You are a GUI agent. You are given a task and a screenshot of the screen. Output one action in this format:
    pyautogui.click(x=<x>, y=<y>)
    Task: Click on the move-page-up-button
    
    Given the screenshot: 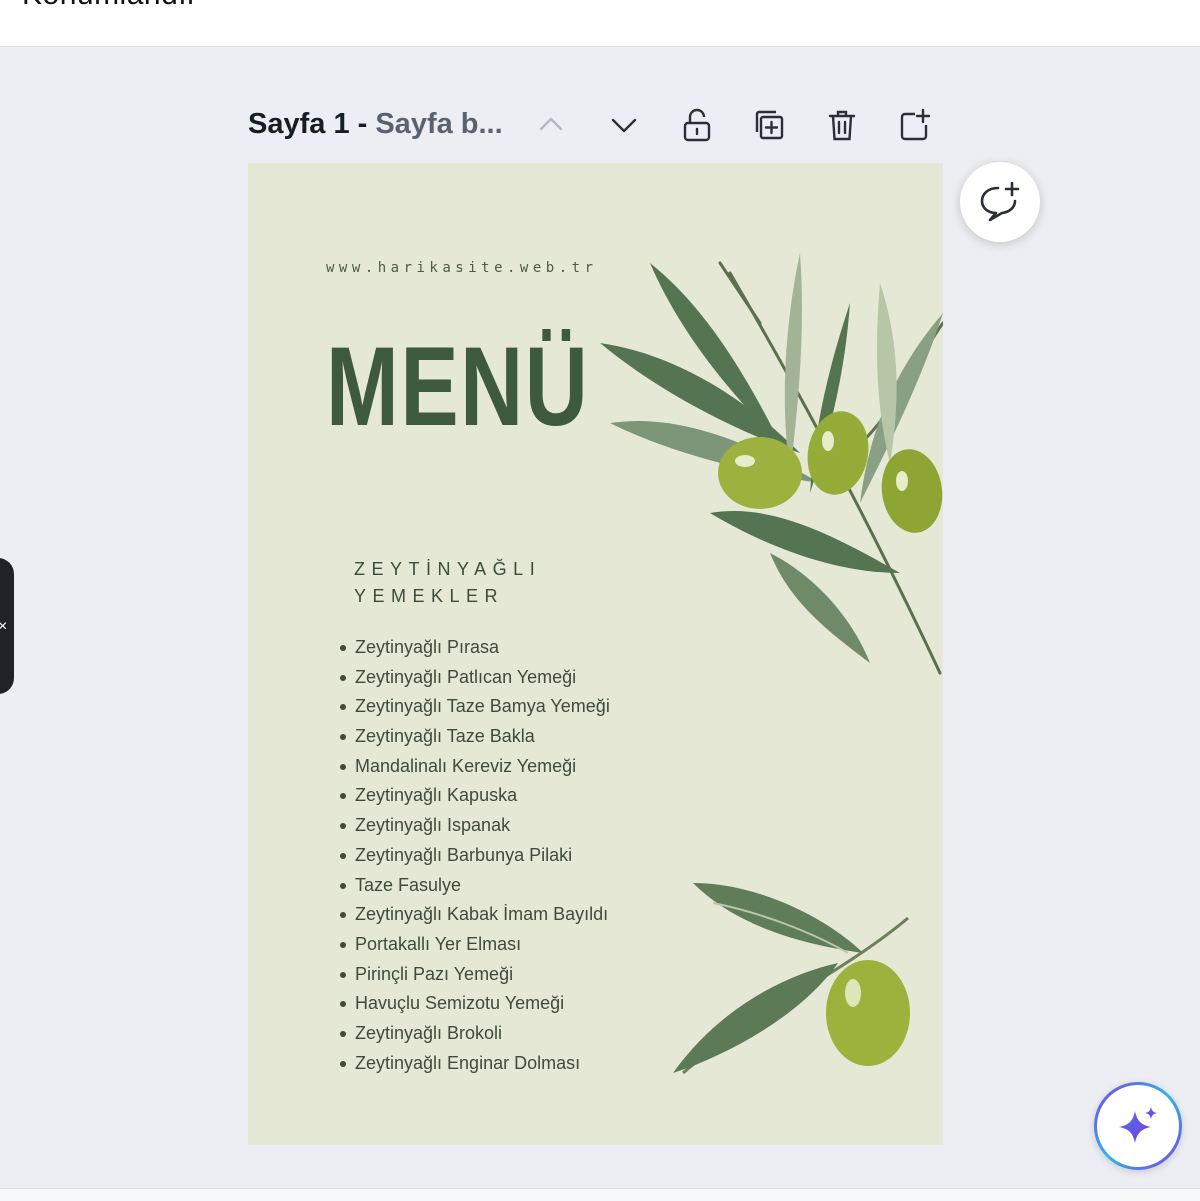 What is the action you would take?
    pyautogui.click(x=551, y=125)
    